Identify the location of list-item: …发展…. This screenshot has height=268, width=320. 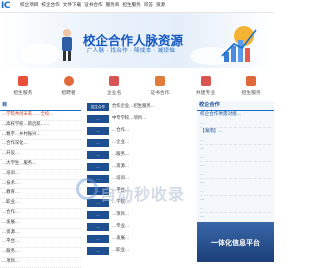
(40, 224).